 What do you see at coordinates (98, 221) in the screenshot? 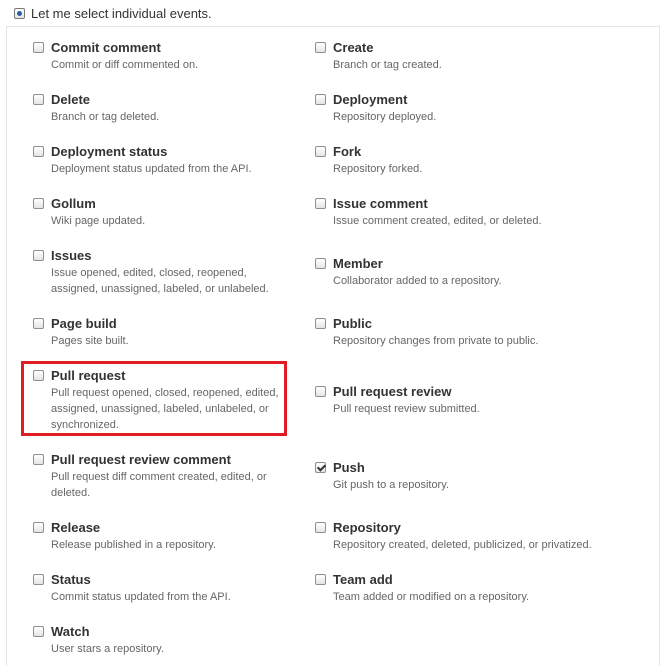
I see `event-description: Wiki page updated.` at bounding box center [98, 221].